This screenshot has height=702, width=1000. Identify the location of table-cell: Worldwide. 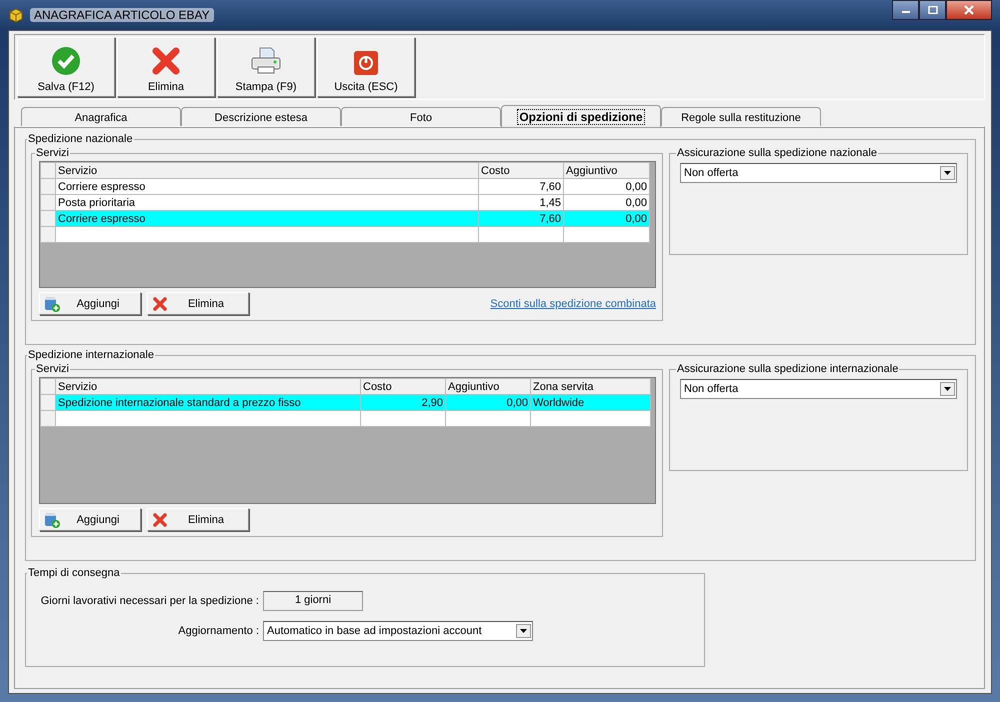
(590, 402).